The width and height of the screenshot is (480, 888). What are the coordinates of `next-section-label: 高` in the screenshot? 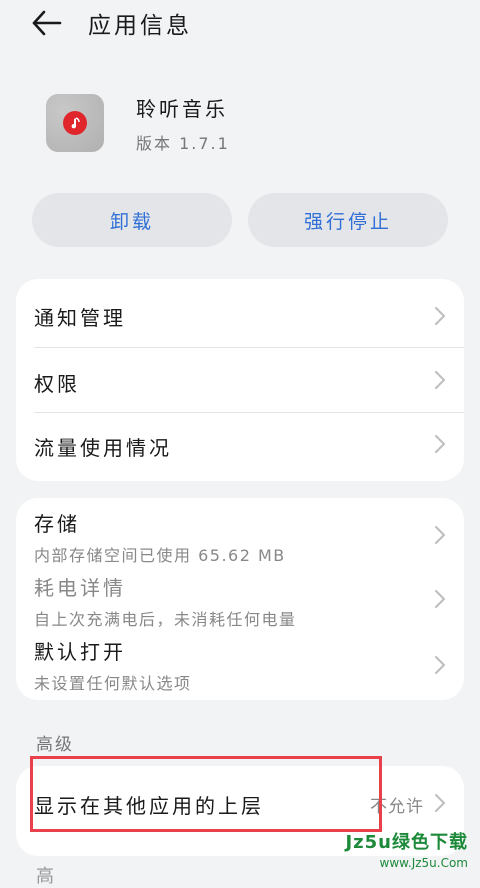 It's located at (45, 876).